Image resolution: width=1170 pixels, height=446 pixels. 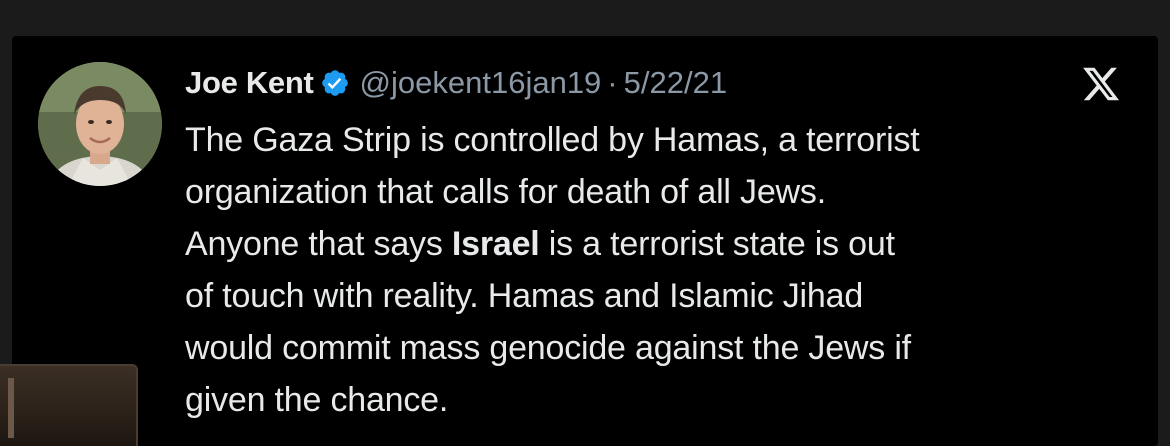 I want to click on tweet-line: given the chance., so click(x=317, y=400).